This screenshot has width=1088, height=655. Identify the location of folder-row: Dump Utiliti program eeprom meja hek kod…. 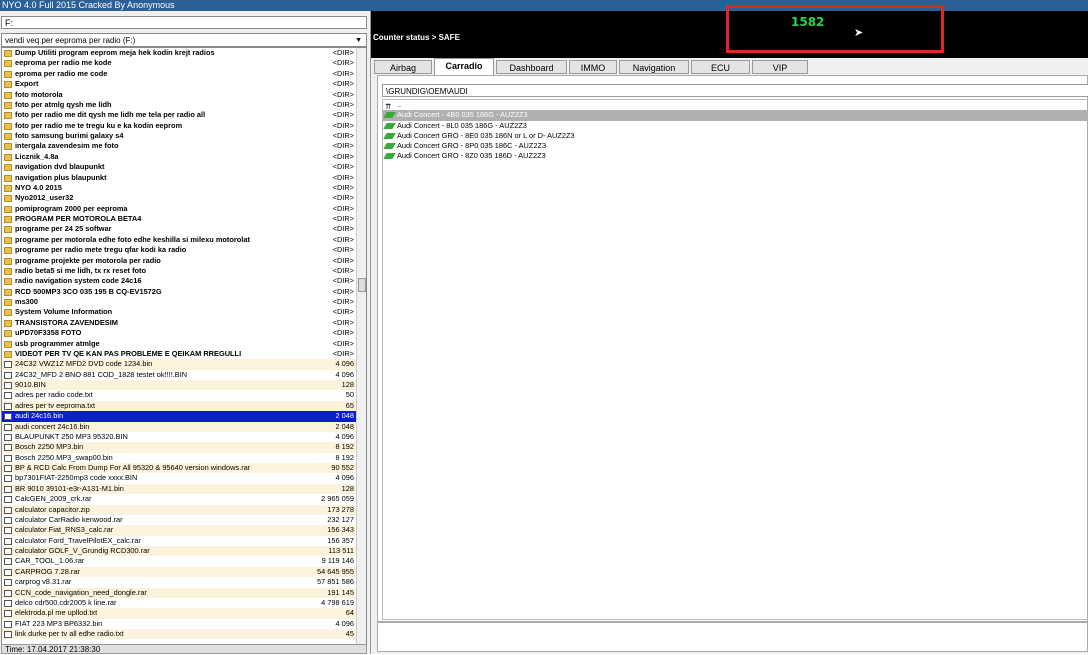
(184, 53).